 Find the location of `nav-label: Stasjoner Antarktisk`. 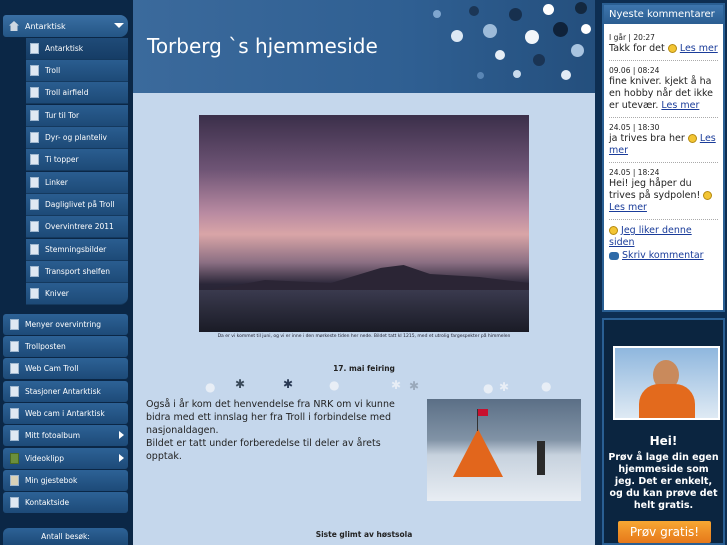

nav-label: Stasjoner Antarktisk is located at coordinates (63, 391).